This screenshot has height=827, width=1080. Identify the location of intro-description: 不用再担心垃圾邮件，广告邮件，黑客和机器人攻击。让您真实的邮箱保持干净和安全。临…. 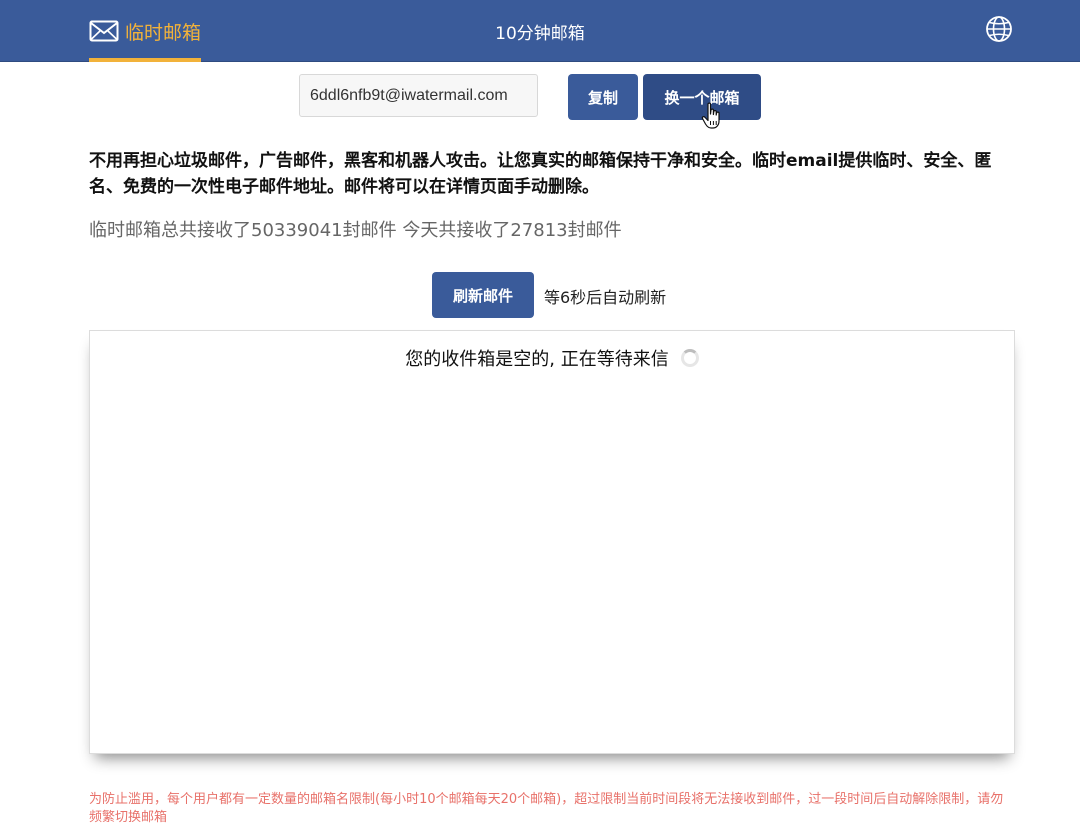
(540, 174).